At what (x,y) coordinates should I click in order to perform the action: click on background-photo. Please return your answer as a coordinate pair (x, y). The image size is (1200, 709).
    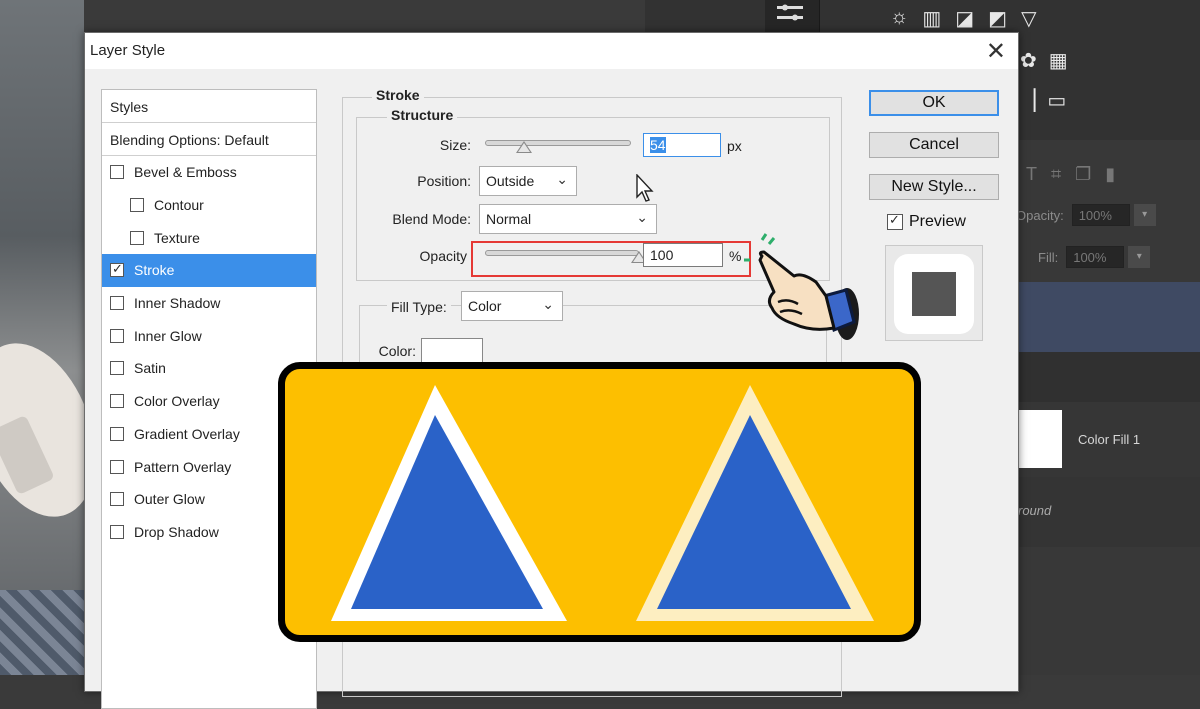
    Looking at the image, I should click on (59, 337).